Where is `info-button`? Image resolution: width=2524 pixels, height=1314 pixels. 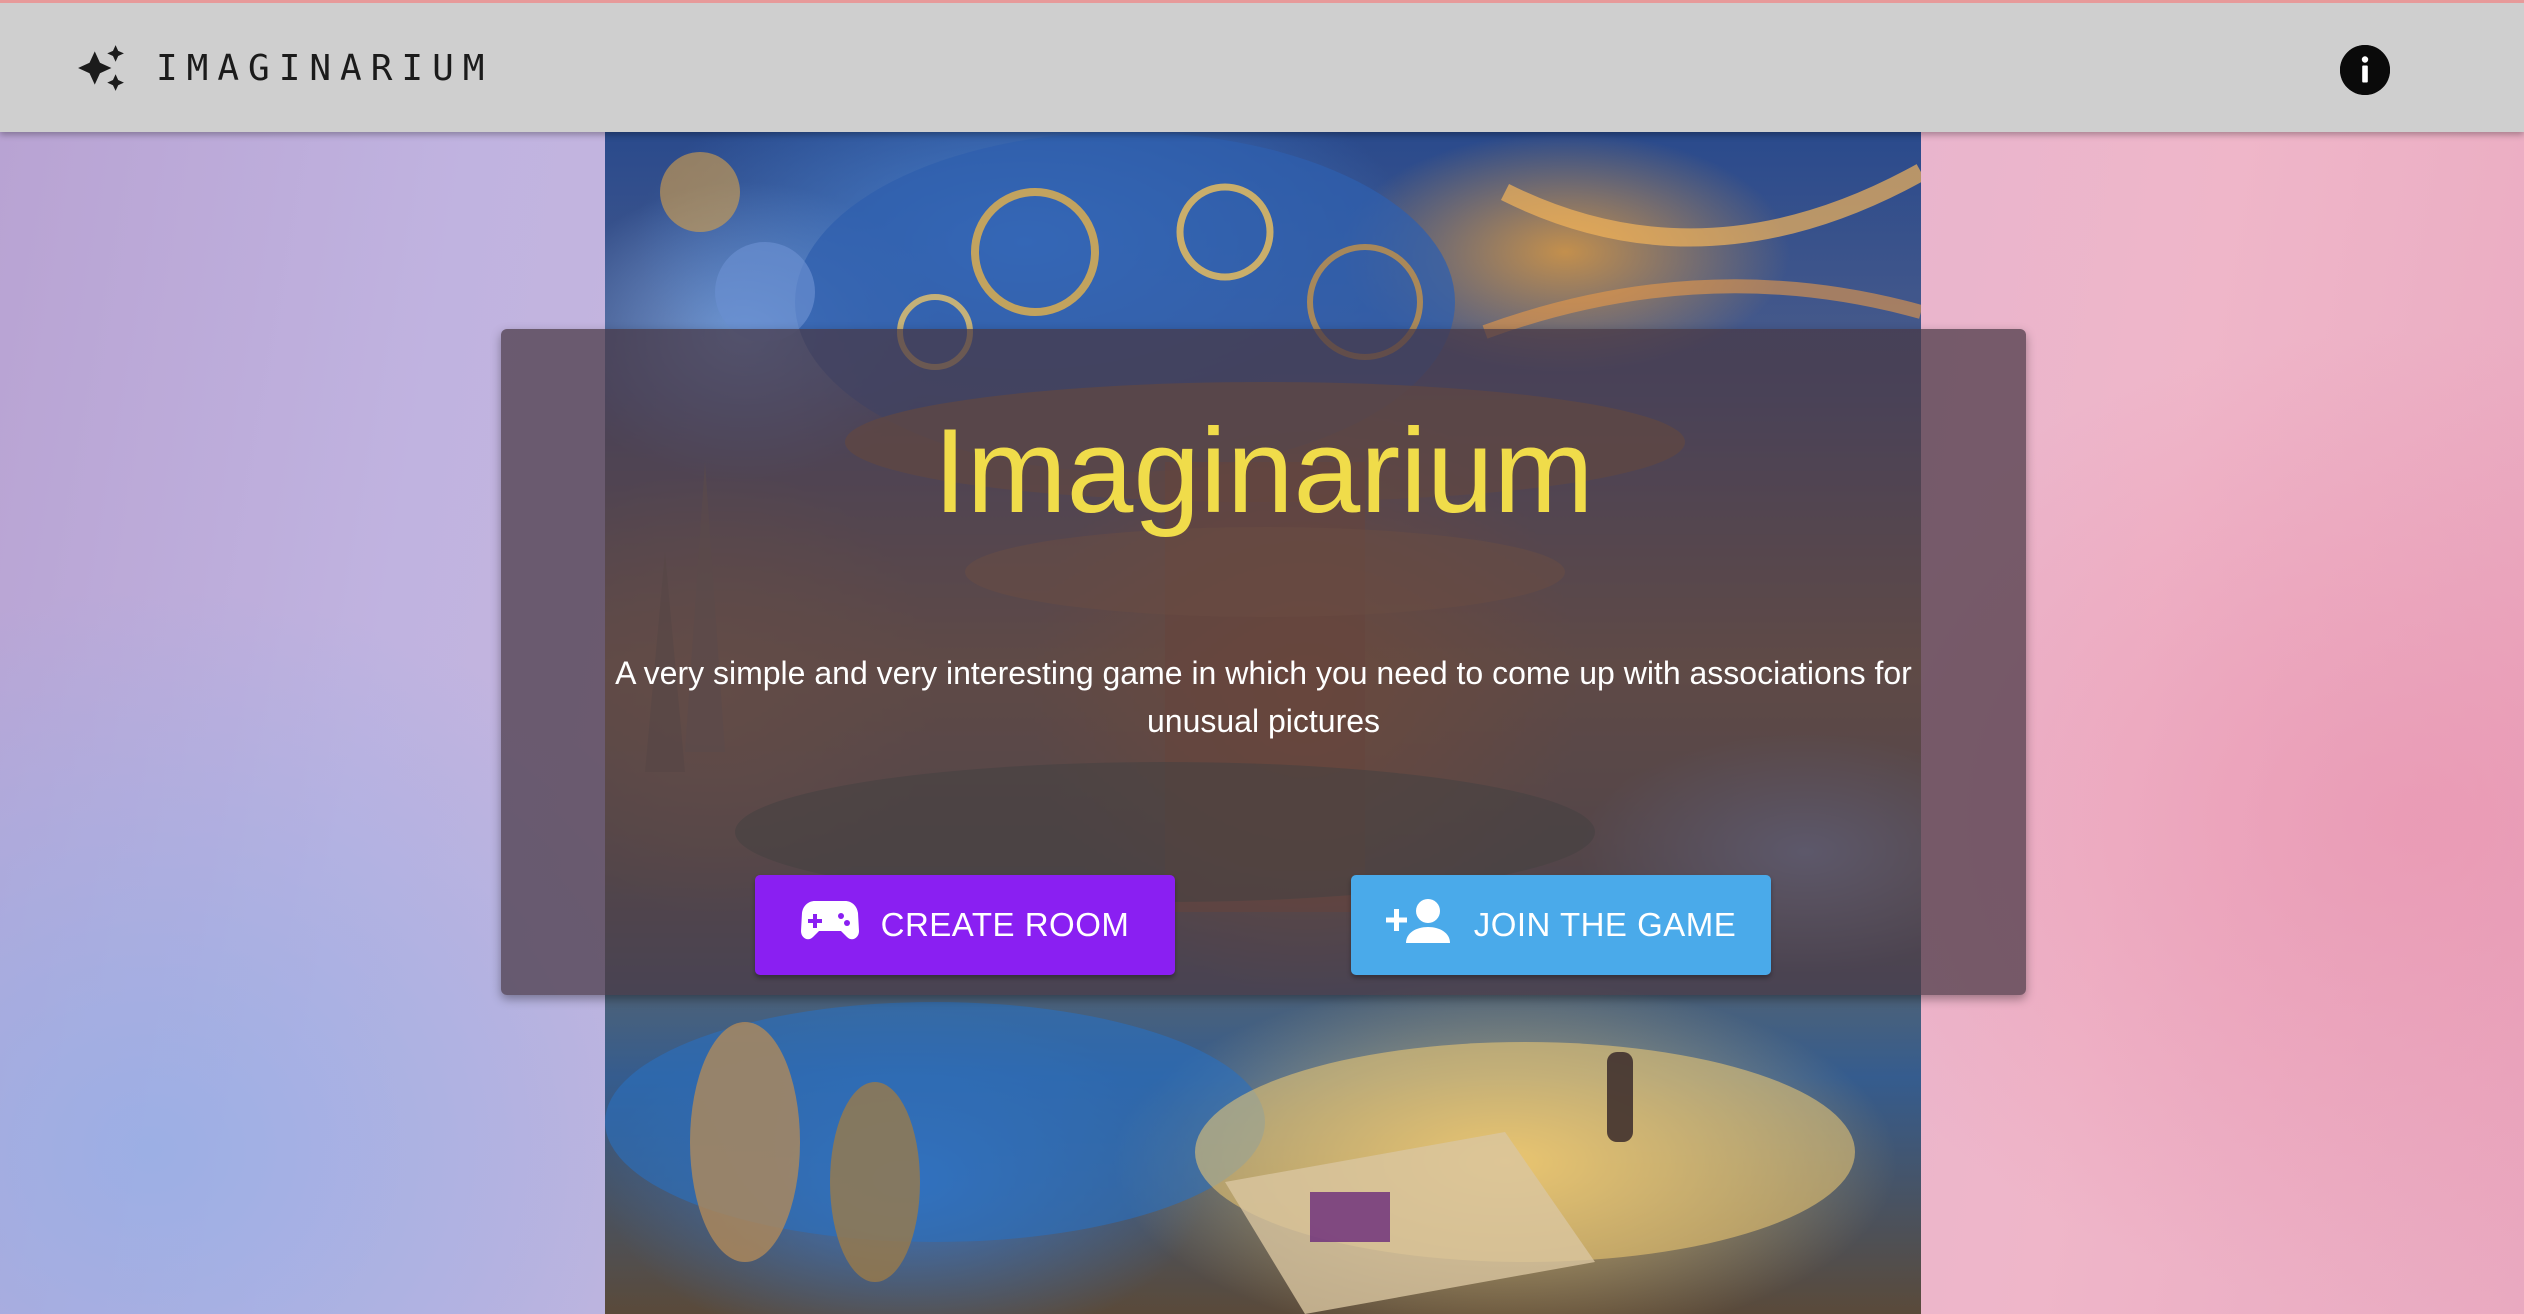
info-button is located at coordinates (2365, 70).